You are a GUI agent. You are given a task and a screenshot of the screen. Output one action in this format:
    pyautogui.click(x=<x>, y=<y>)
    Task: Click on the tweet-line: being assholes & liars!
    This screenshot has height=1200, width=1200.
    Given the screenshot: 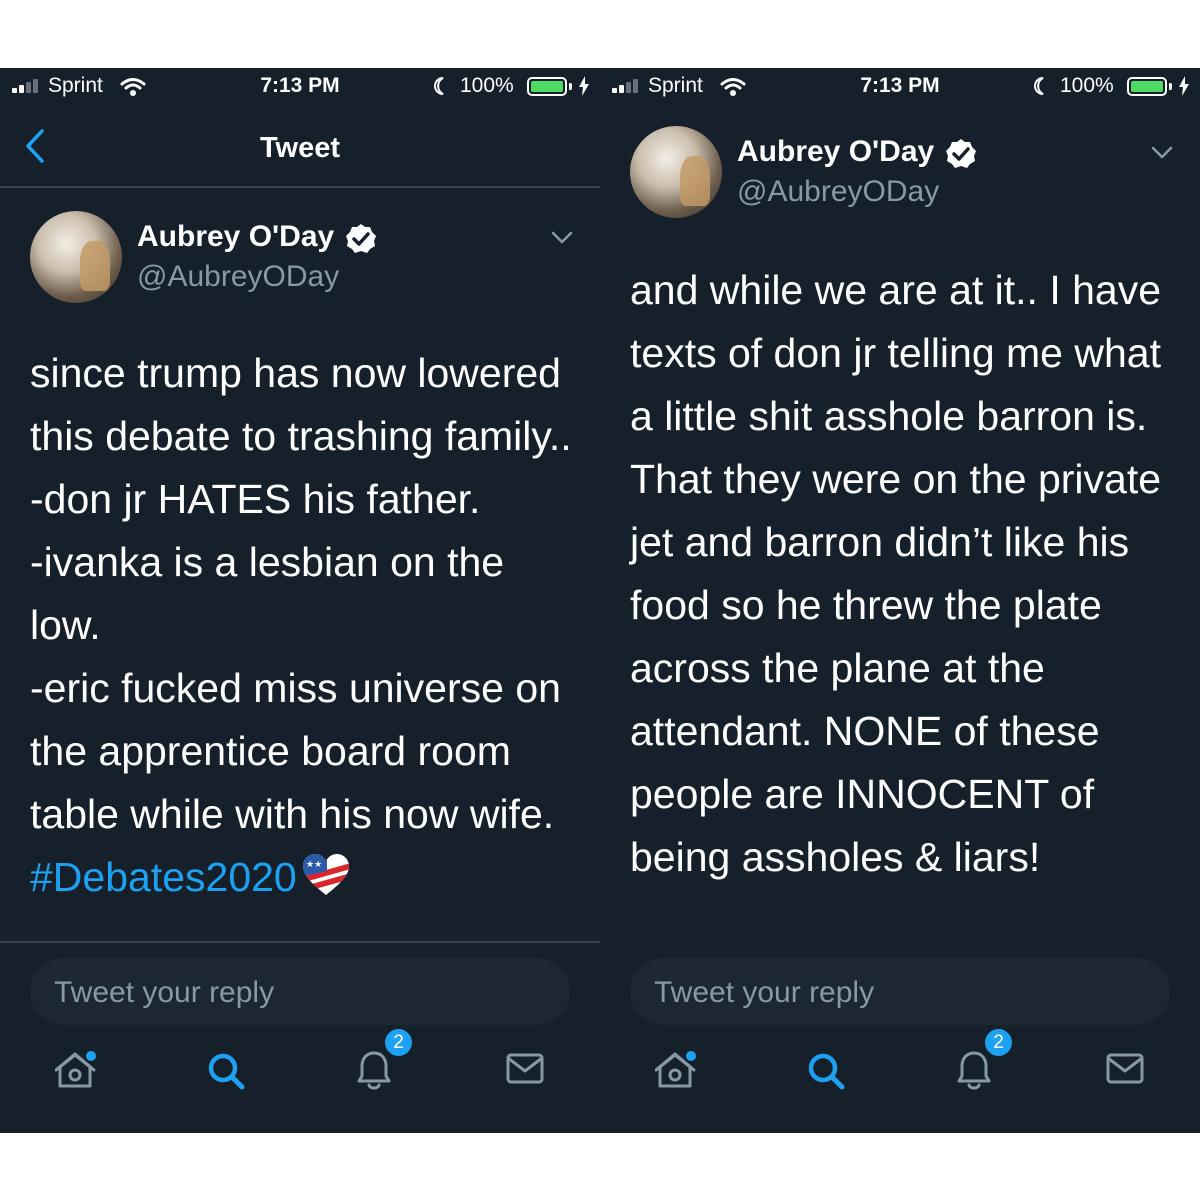 What is the action you would take?
    pyautogui.click(x=835, y=857)
    